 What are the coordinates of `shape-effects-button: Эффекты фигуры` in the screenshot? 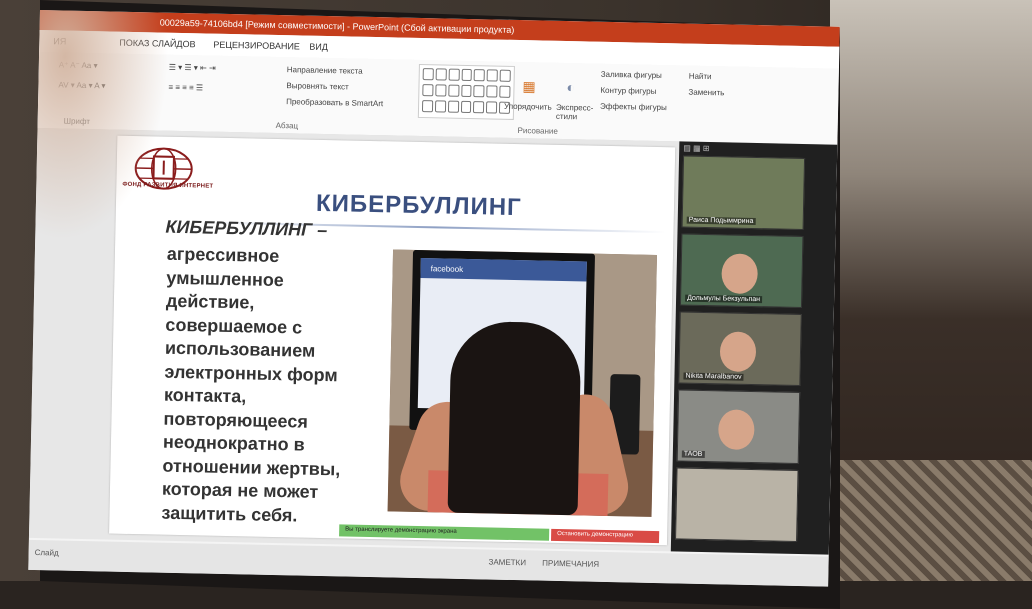 It's located at (633, 107).